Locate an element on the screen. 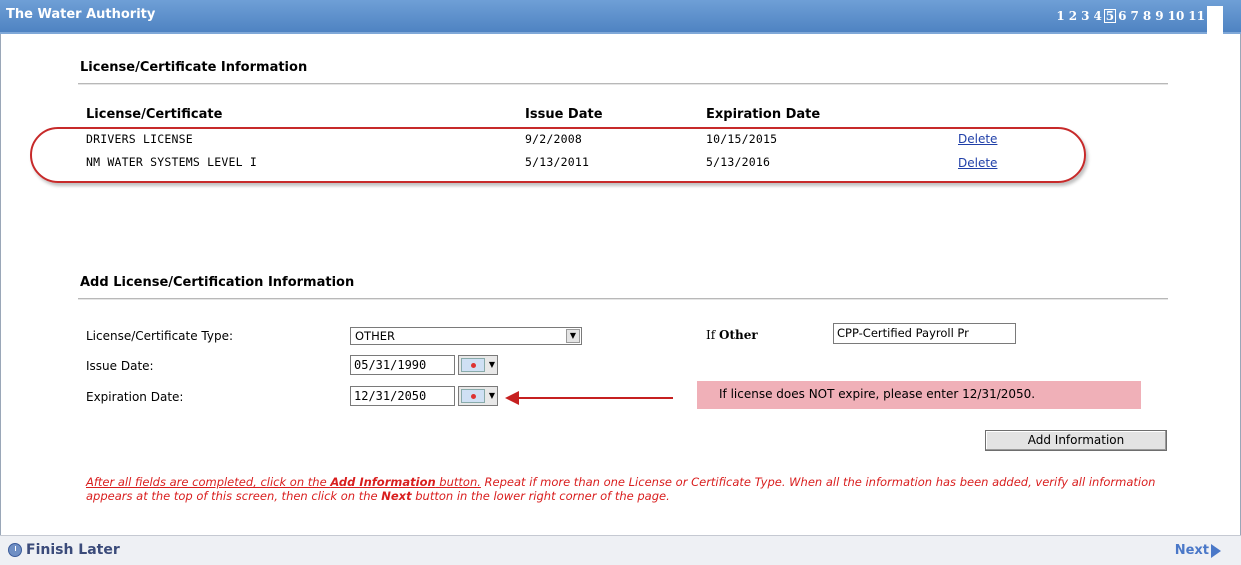  license-type-label: License/Certificate Type: is located at coordinates (160, 336).